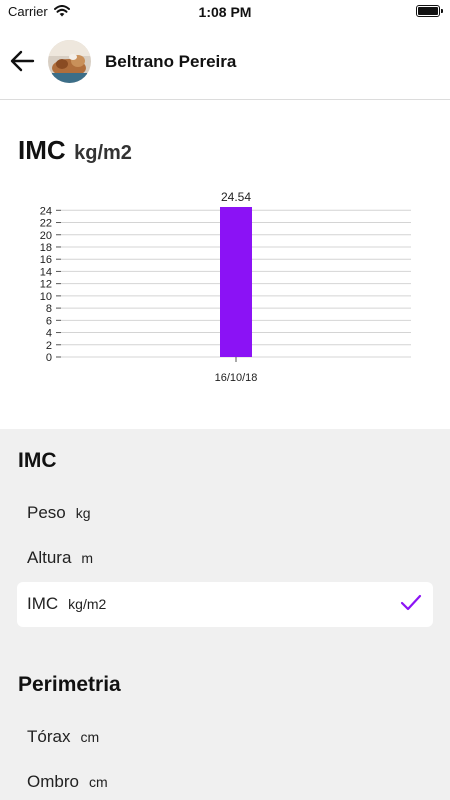 The width and height of the screenshot is (450, 800). What do you see at coordinates (67, 781) in the screenshot?
I see `list-item-label: Ombro cm` at bounding box center [67, 781].